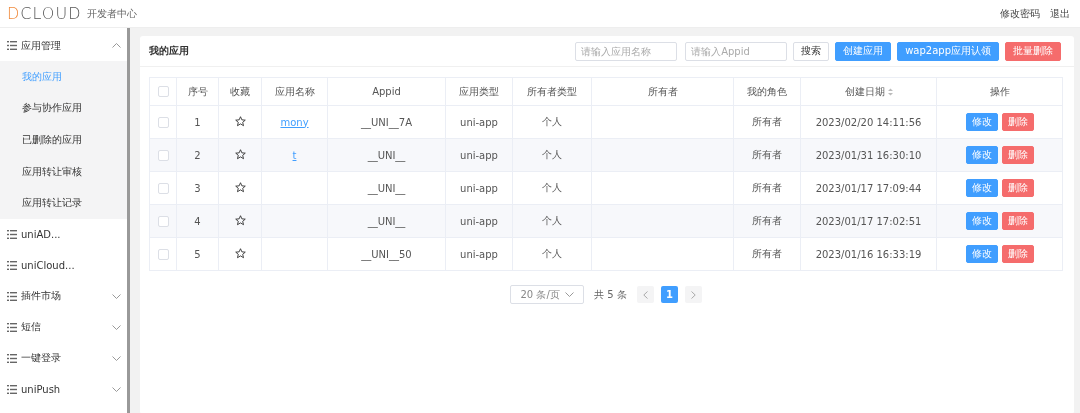 The height and width of the screenshot is (413, 1080). What do you see at coordinates (736, 51) in the screenshot?
I see `search-field: 请输入Appid` at bounding box center [736, 51].